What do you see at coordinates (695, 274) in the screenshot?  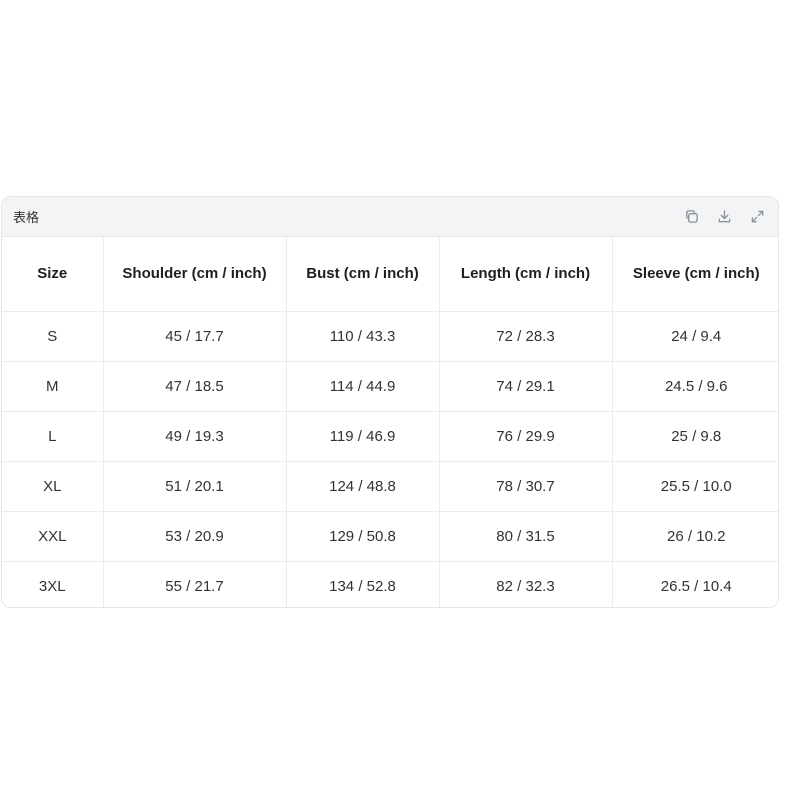 I see `column-header-sleeve: Sleeve (cm / inch)` at bounding box center [695, 274].